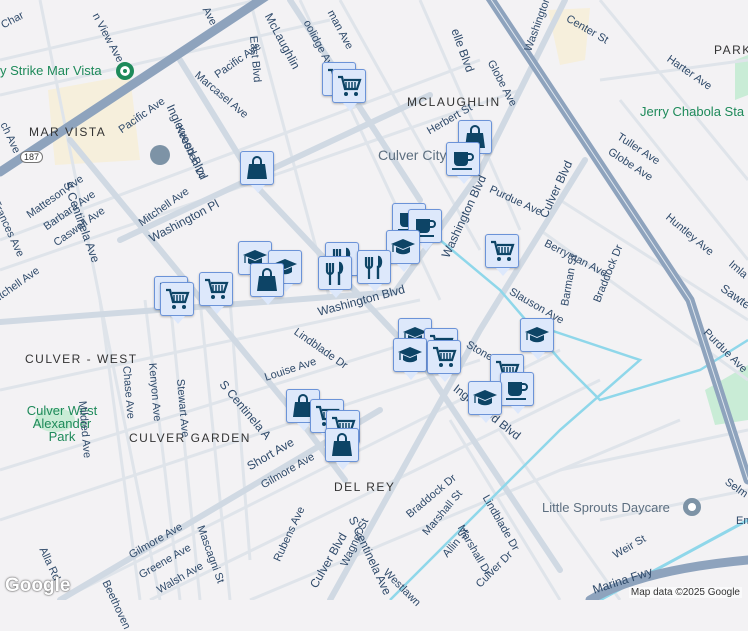 This screenshot has width=748, height=631. Describe the element at coordinates (685, 592) in the screenshot. I see `map-attribution: Map data ©2025 Google` at that location.